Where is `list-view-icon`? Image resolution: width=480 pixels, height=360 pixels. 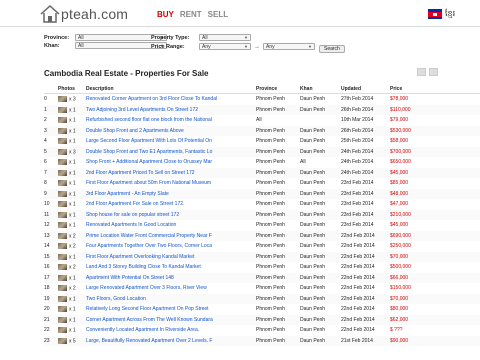 list-view-icon is located at coordinates (421, 72).